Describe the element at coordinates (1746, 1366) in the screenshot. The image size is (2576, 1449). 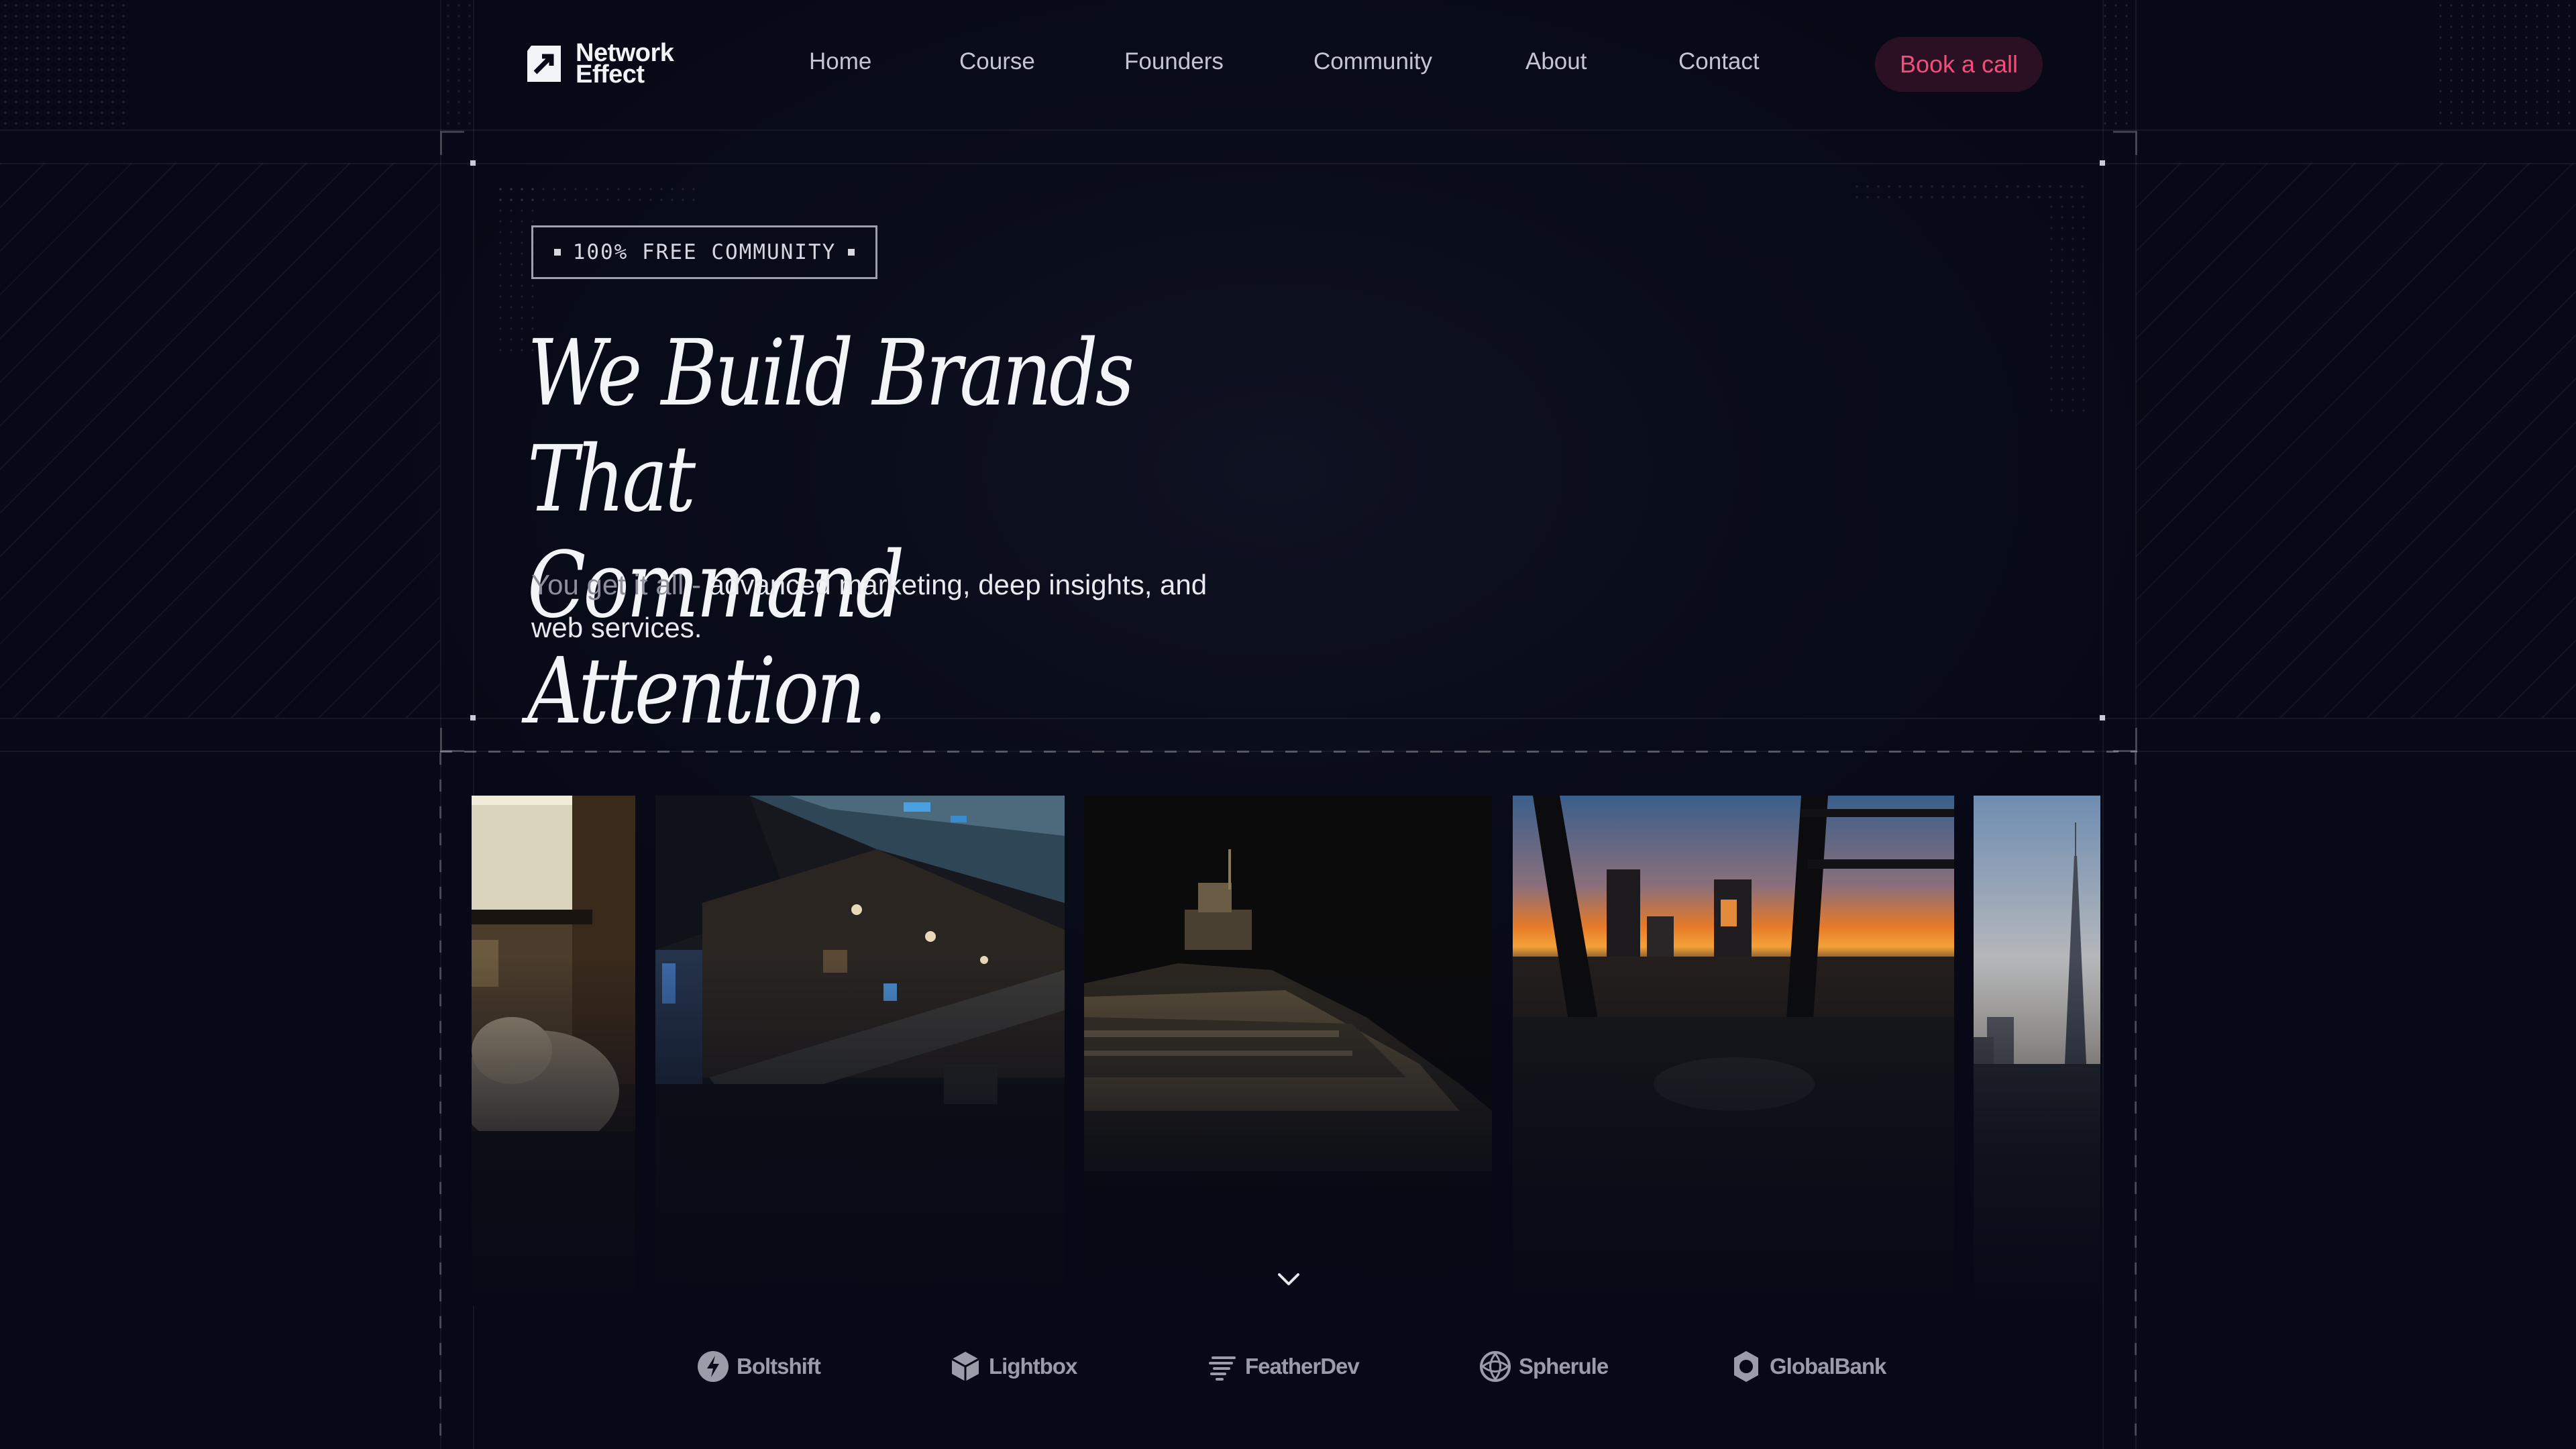
I see `globe-icon` at that location.